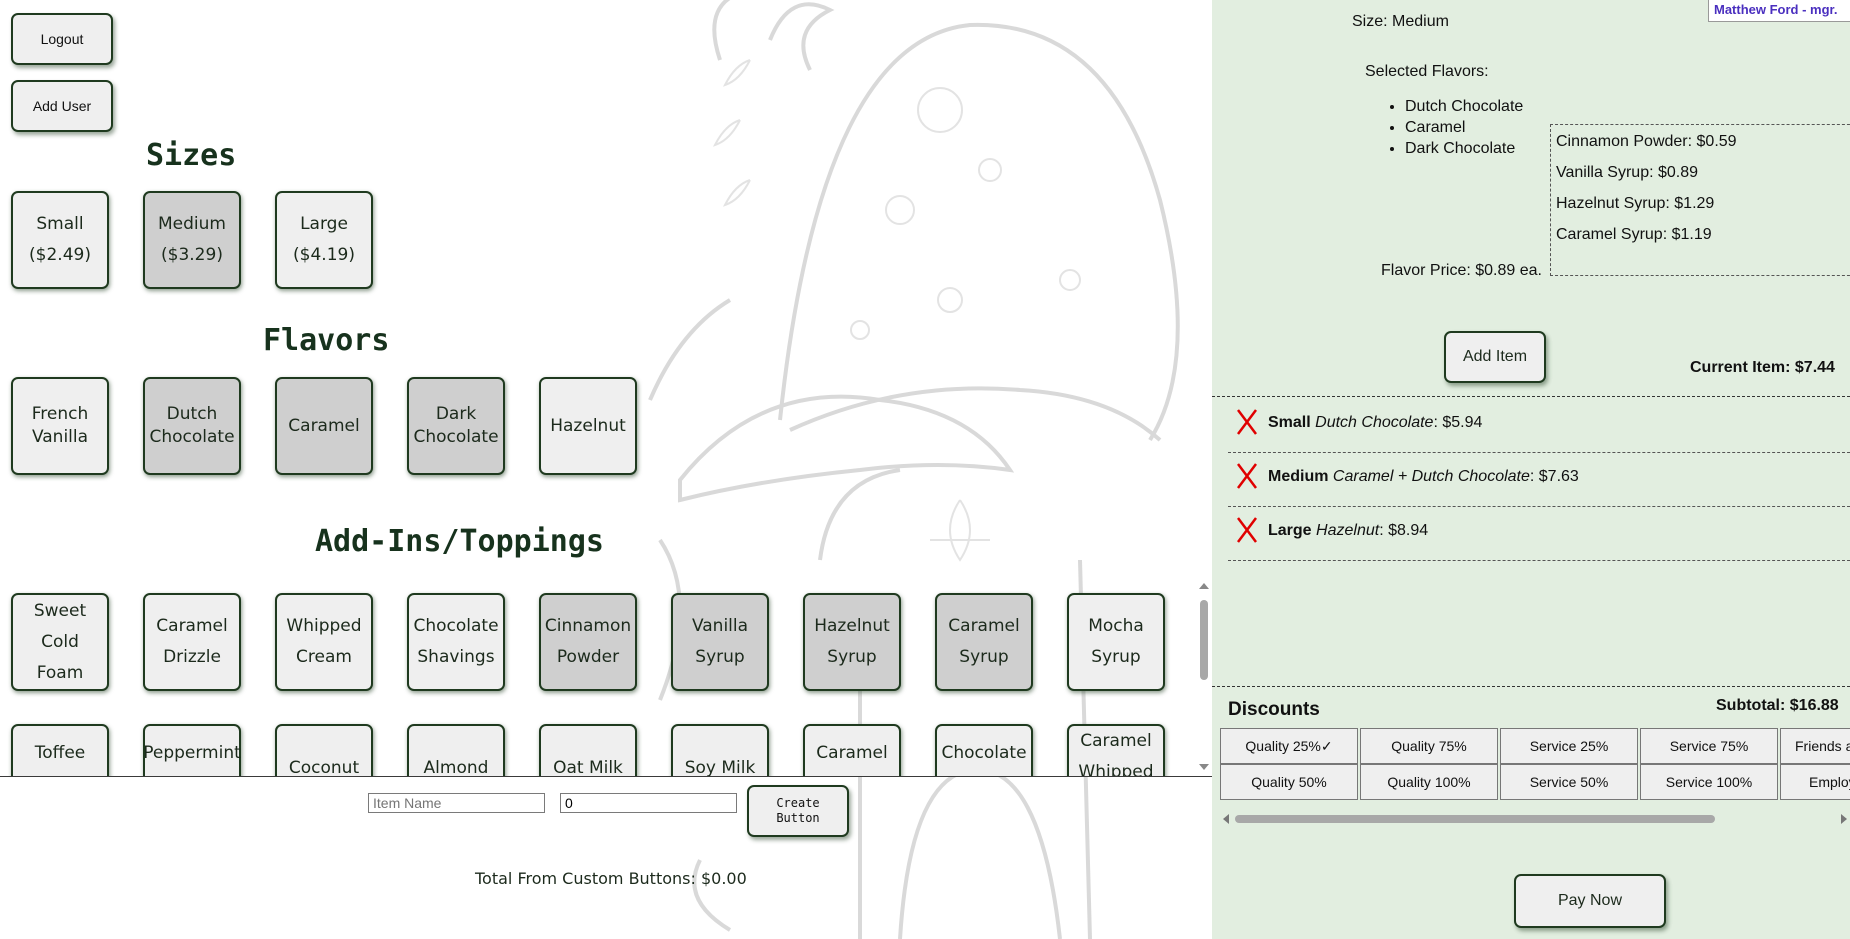  Describe the element at coordinates (1590, 901) in the screenshot. I see `pay-now-button: Pay Now` at that location.